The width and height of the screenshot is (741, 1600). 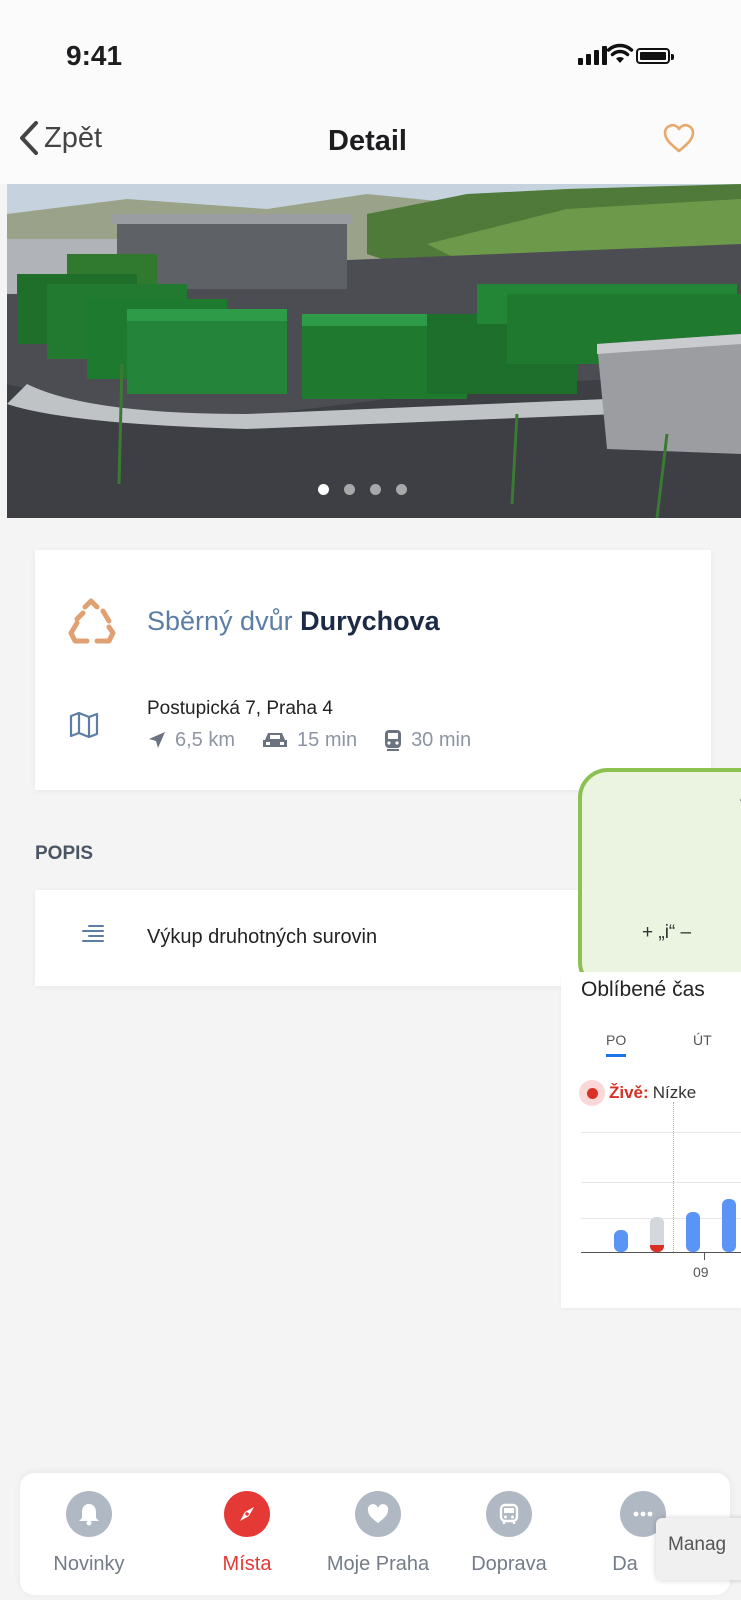 What do you see at coordinates (679, 138) in the screenshot?
I see `favorite-heart-icon` at bounding box center [679, 138].